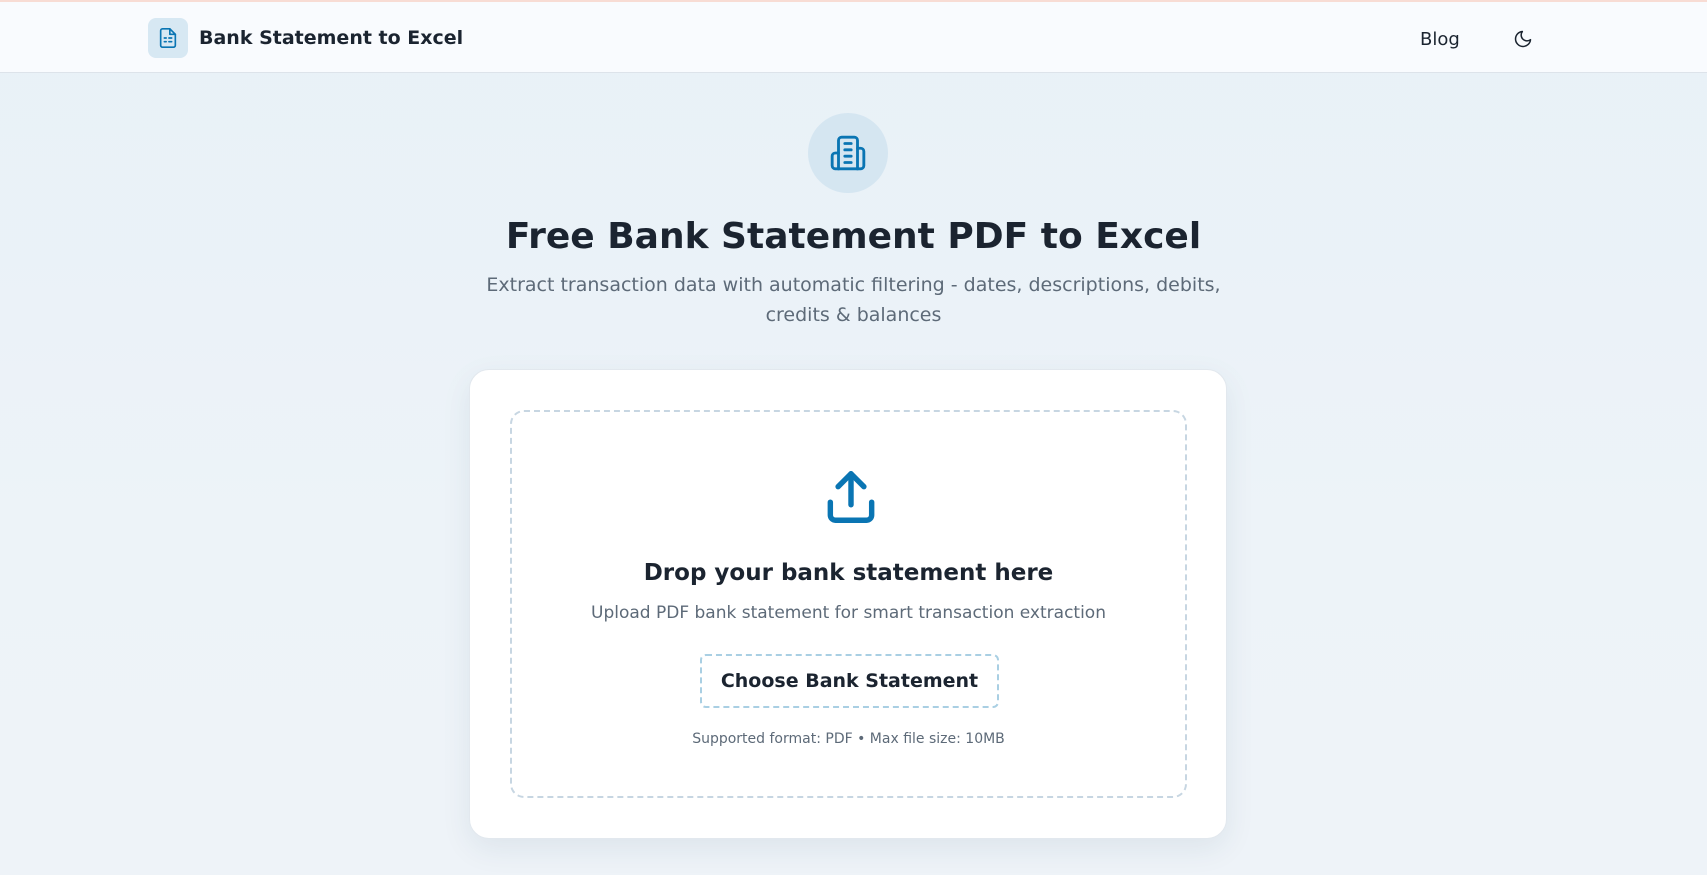  What do you see at coordinates (848, 153) in the screenshot?
I see `bank-building-icon` at bounding box center [848, 153].